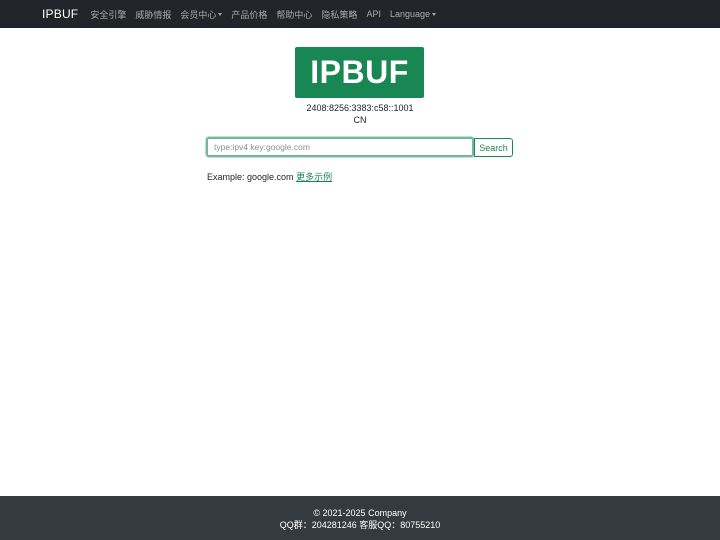 Image resolution: width=720 pixels, height=540 pixels. I want to click on nav-item-label: 隐私策略, so click(339, 14).